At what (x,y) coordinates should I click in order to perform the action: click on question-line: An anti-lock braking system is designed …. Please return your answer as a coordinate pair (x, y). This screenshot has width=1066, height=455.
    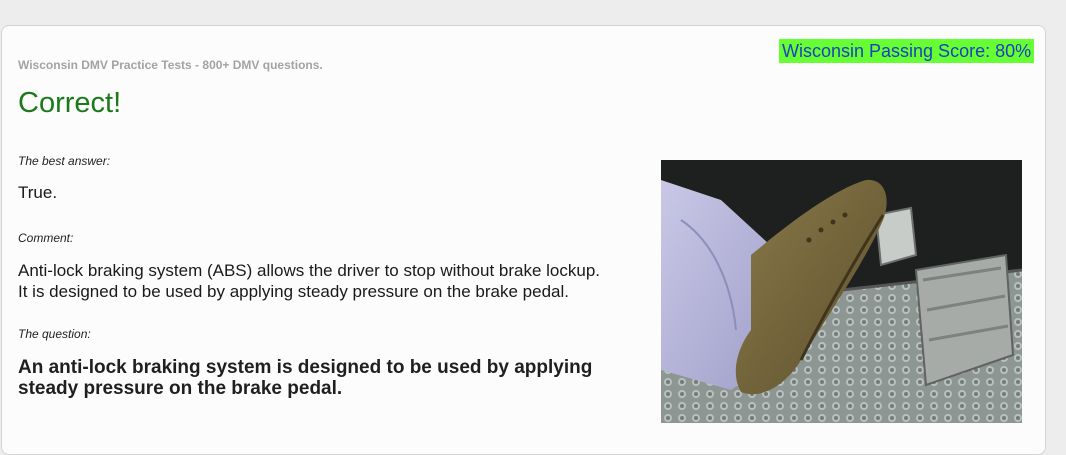
    Looking at the image, I should click on (305, 367).